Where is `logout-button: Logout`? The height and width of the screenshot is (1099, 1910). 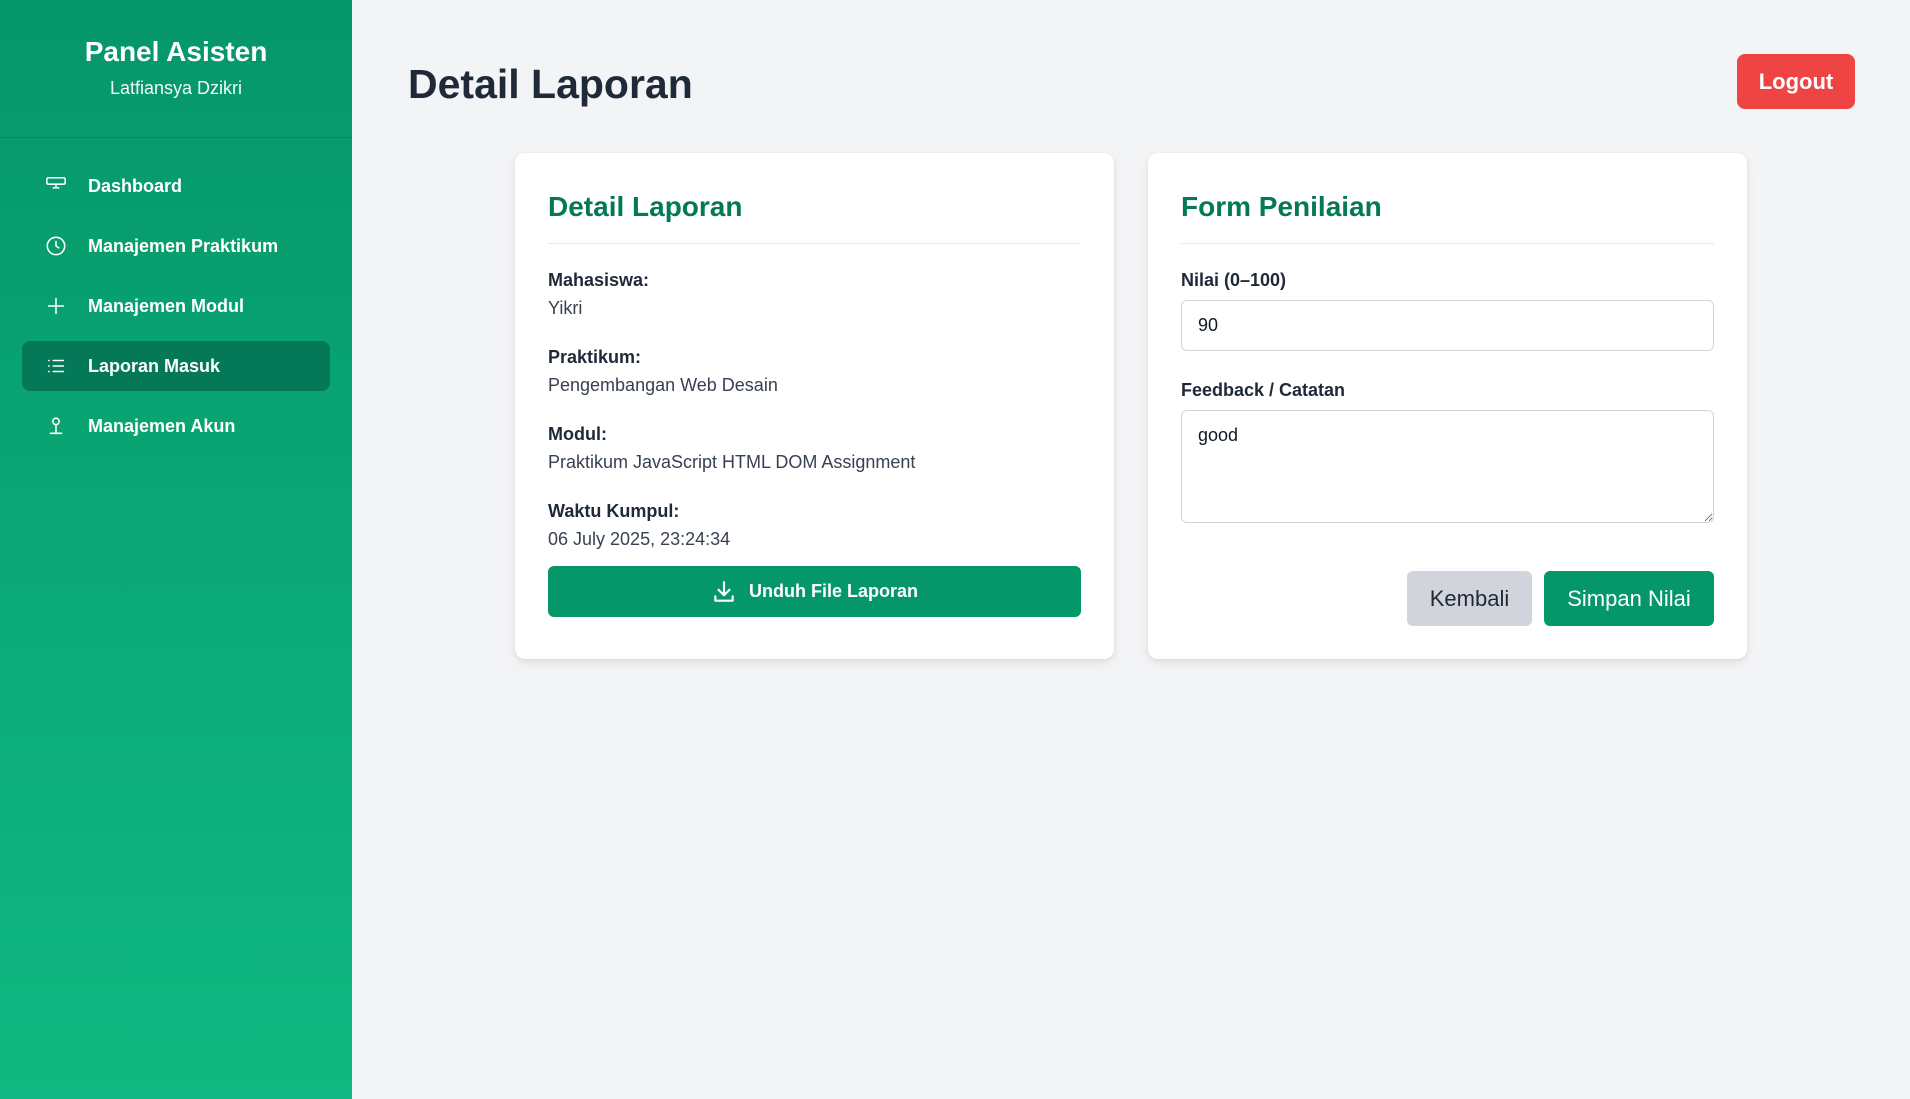
logout-button: Logout is located at coordinates (1796, 81).